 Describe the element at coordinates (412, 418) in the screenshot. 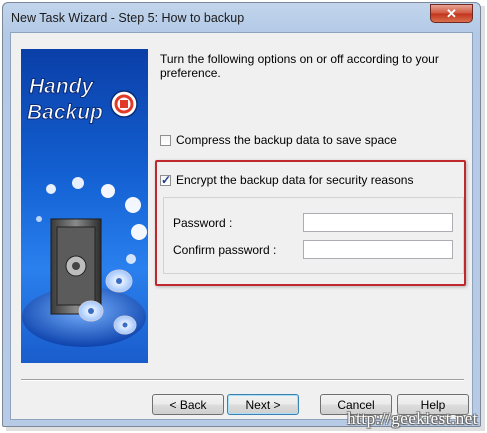

I see `watermark-text: http://geekiest.net` at that location.